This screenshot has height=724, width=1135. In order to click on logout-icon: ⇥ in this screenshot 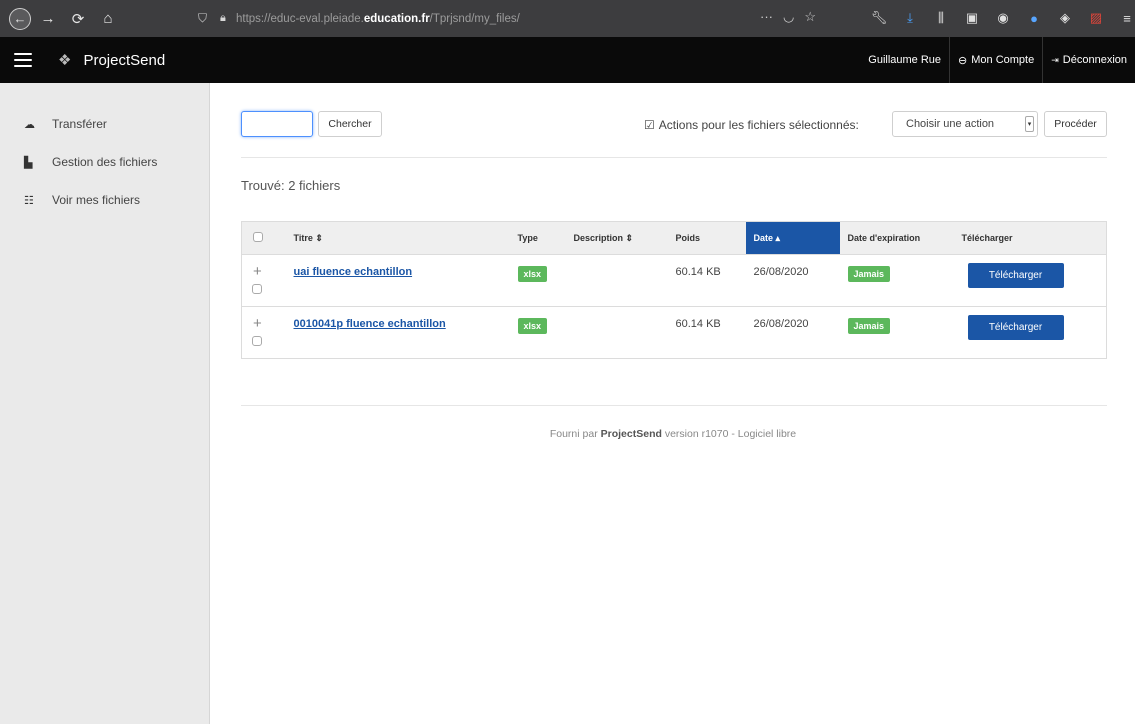, I will do `click(1055, 59)`.